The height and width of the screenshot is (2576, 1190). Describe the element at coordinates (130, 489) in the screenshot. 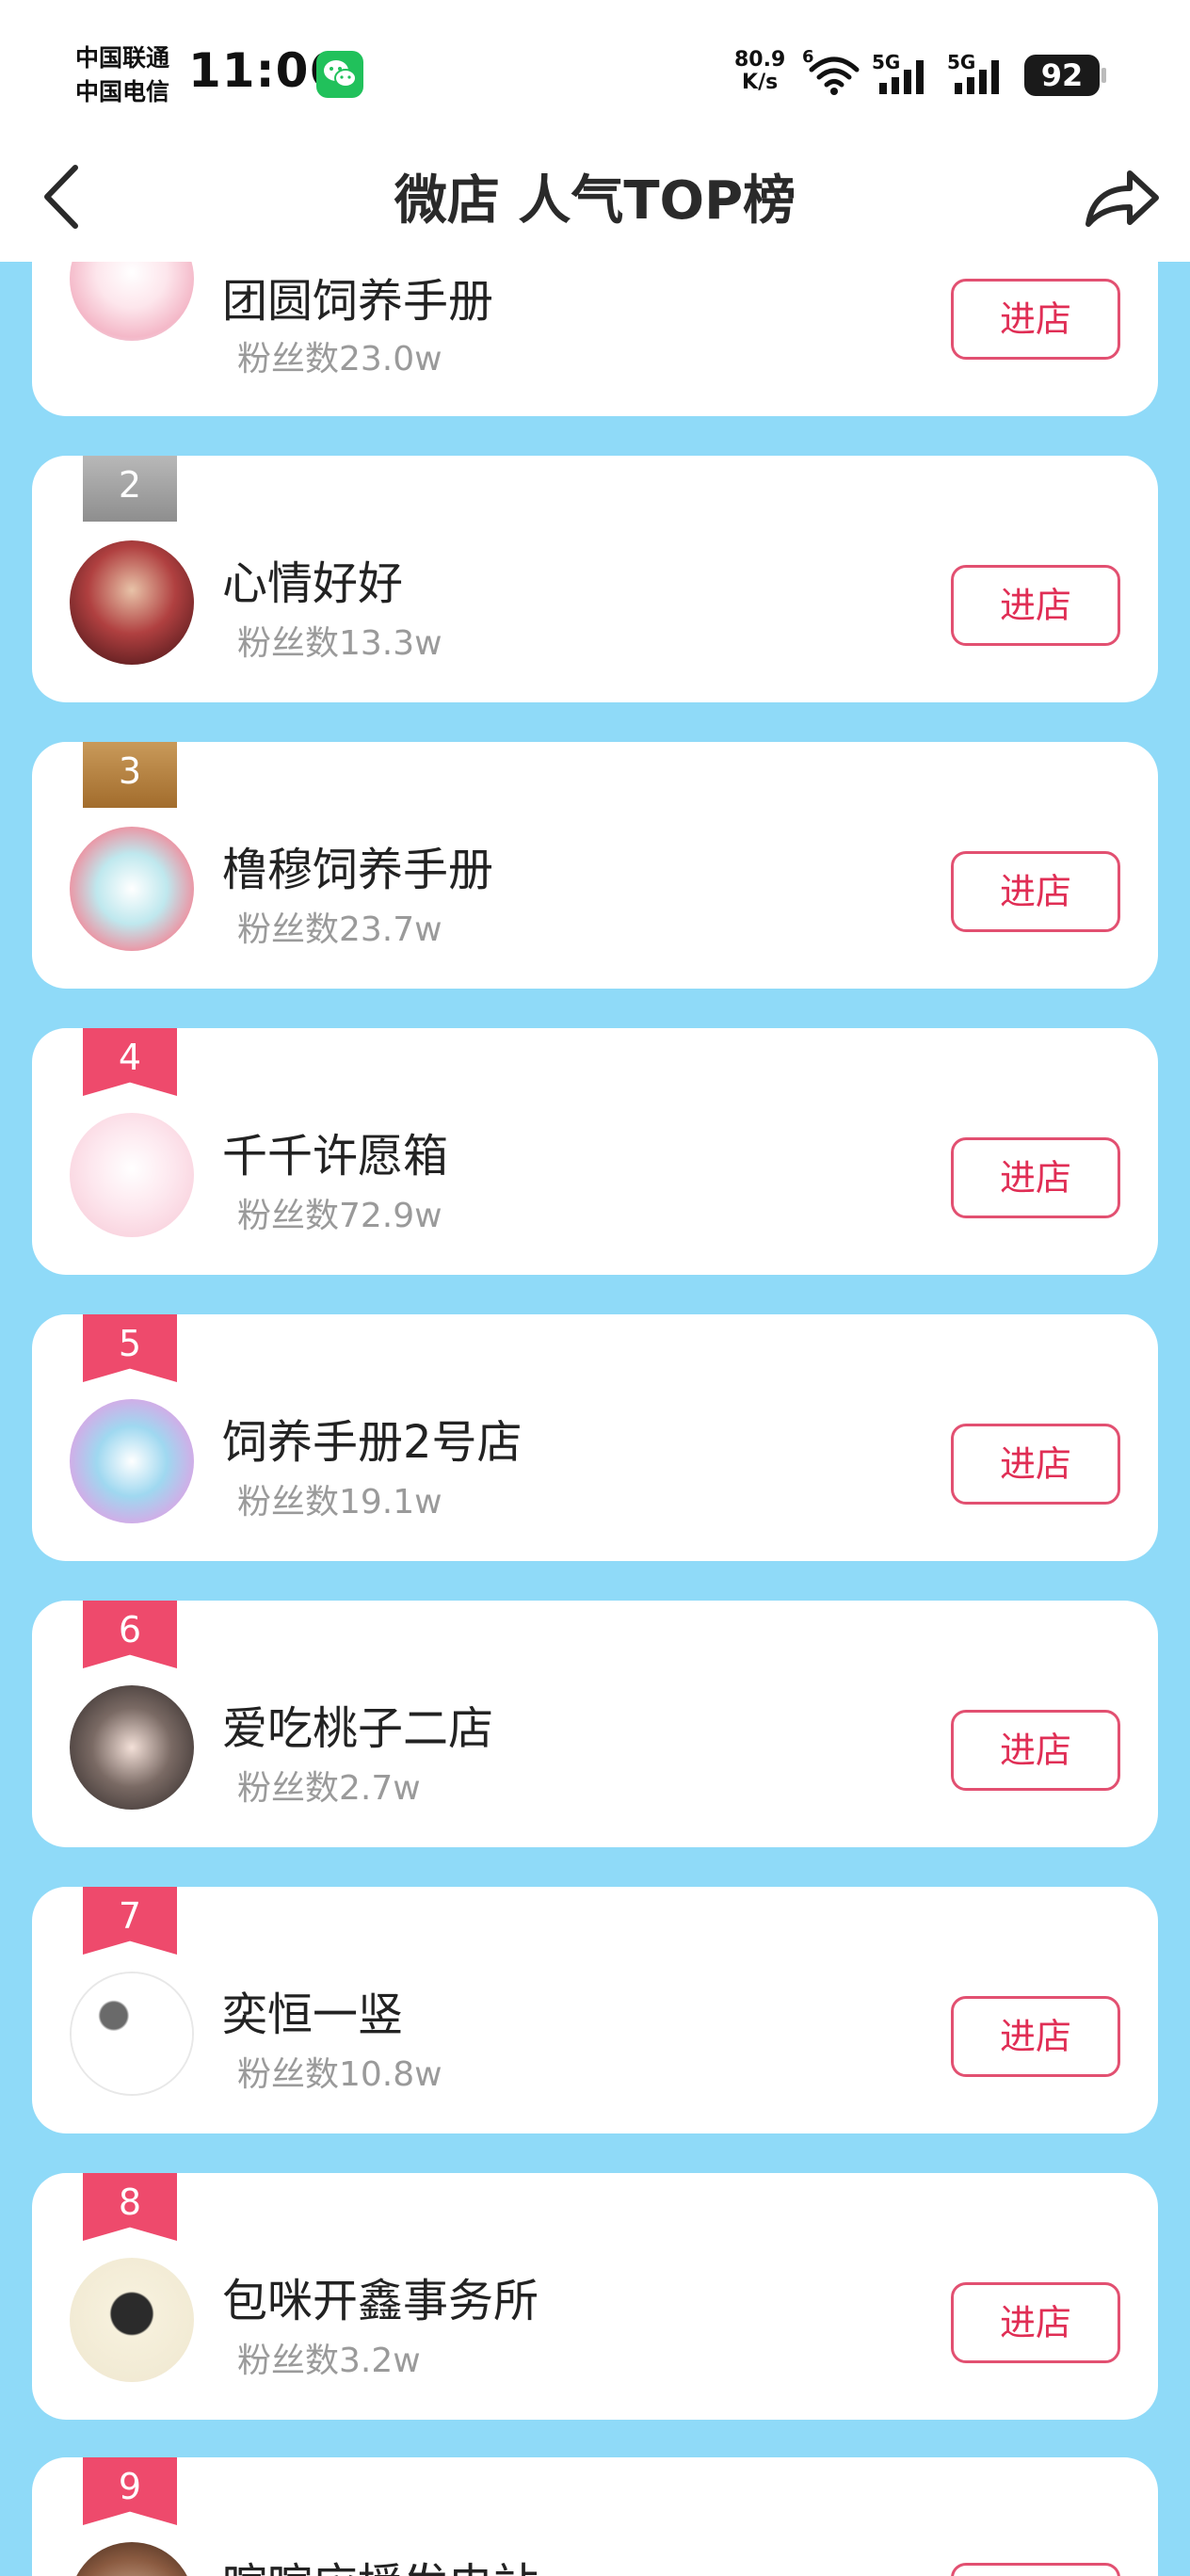

I see `rank-badge: 2` at that location.